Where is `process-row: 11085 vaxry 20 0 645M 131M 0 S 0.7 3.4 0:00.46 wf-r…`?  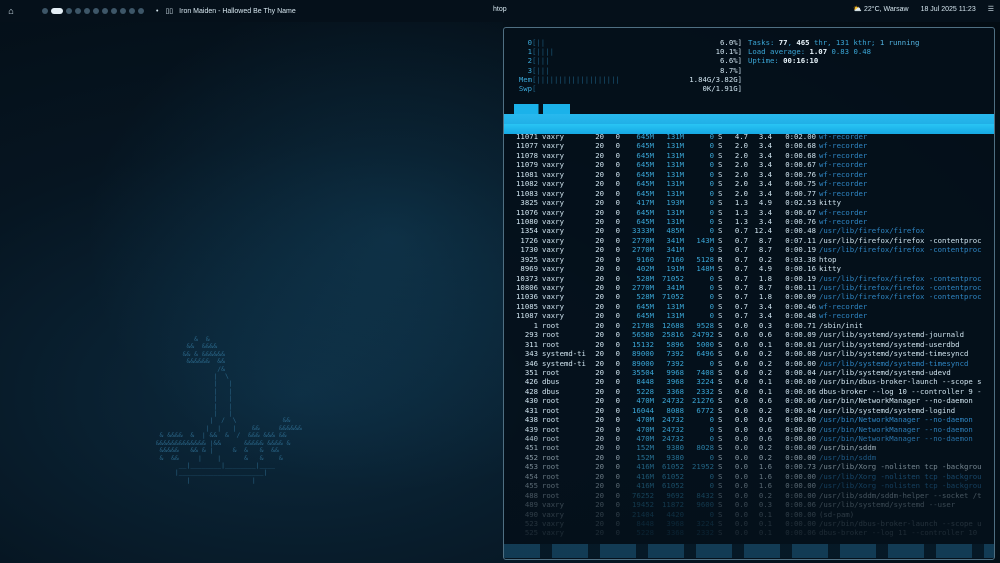 process-row: 11085 vaxry 20 0 645M 131M 0 S 0.7 3.4 0:00.46 wf-r… is located at coordinates (749, 306).